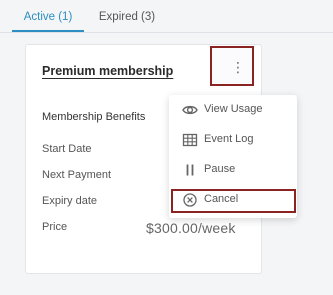 Image resolution: width=333 pixels, height=295 pixels. Describe the element at coordinates (190, 170) in the screenshot. I see `pause-icon` at that location.